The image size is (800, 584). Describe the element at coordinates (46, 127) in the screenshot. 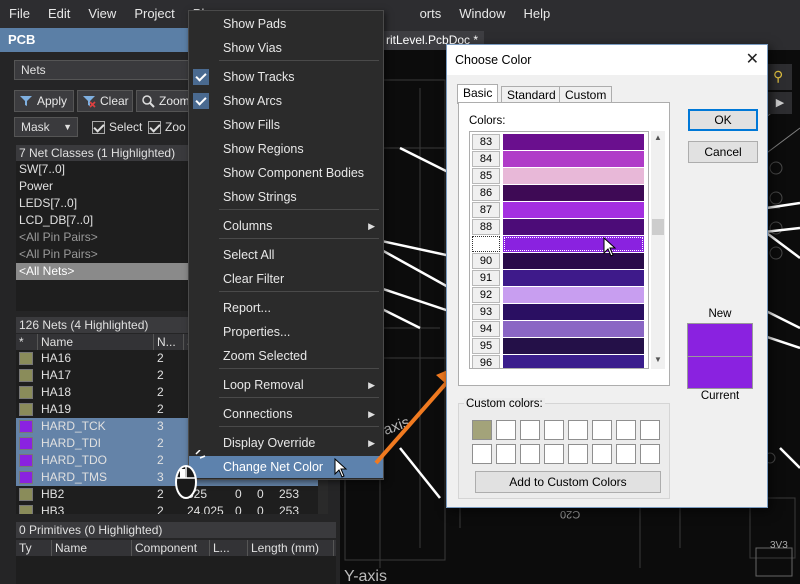

I see `mask-dropdown: Mask ▼` at that location.